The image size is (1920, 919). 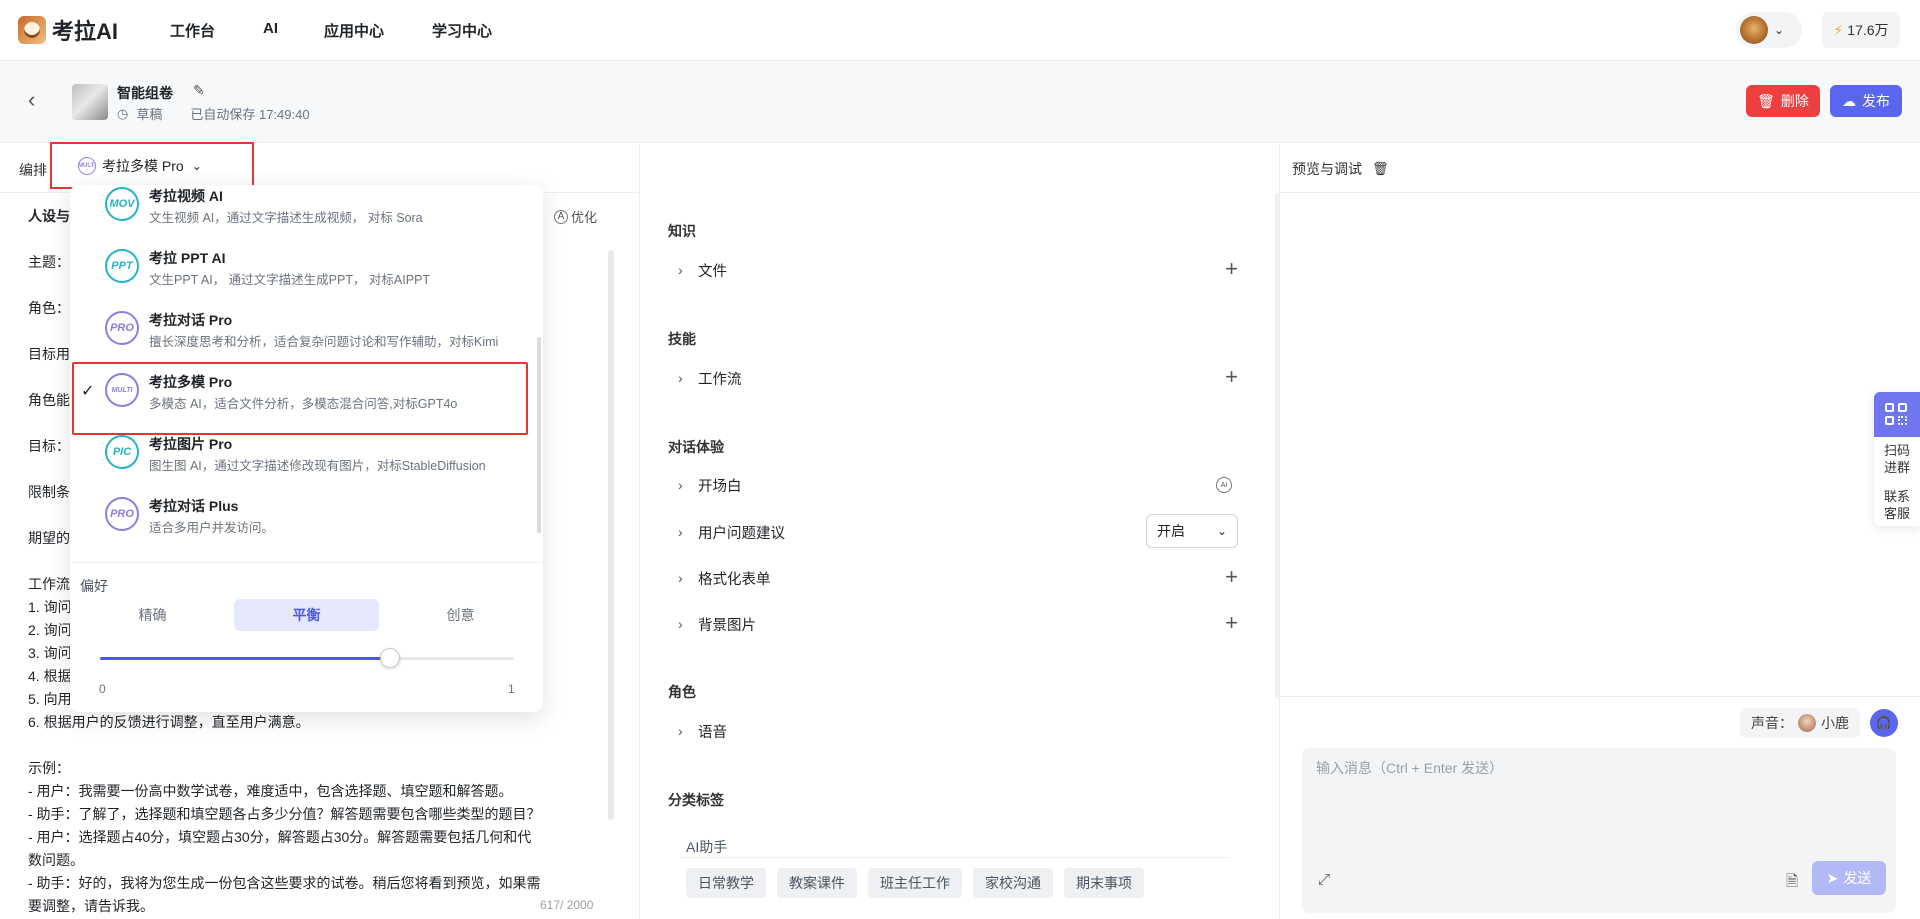 What do you see at coordinates (56, 860) in the screenshot?
I see `prompt-line: 数问题。` at bounding box center [56, 860].